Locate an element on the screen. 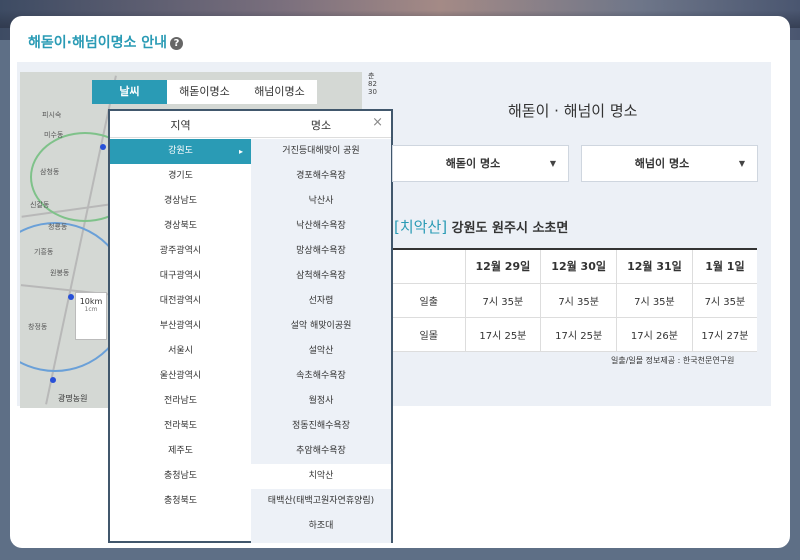 This screenshot has height=560, width=800. place-item: 속초해수욕장 is located at coordinates (321, 376).